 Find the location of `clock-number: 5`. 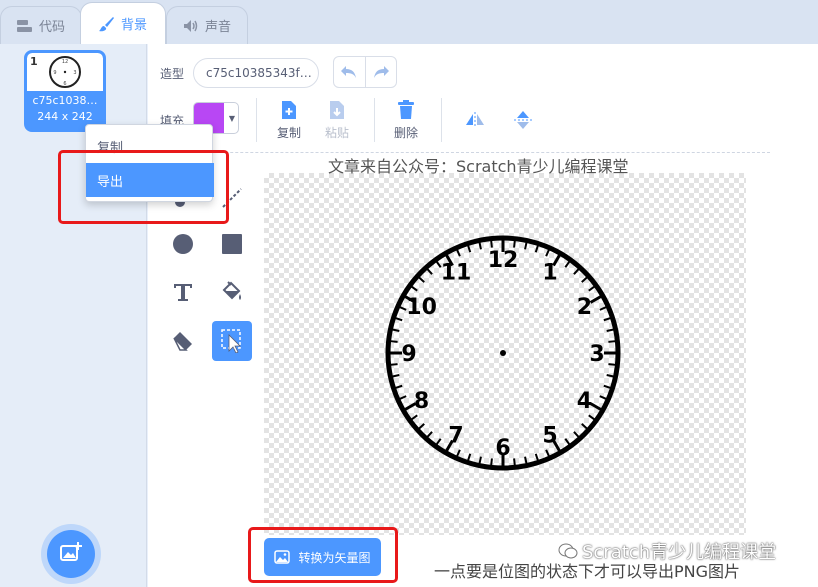

clock-number: 5 is located at coordinates (549, 435).